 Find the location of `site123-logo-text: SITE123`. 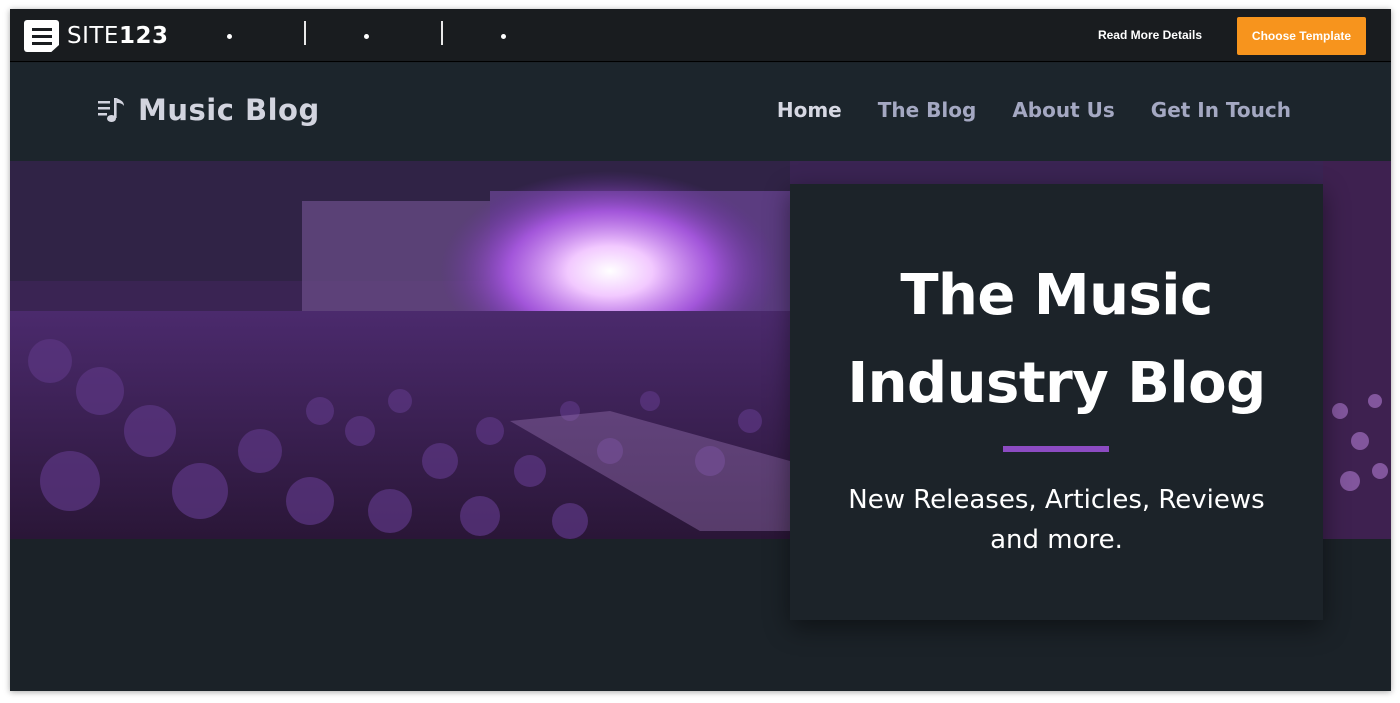

site123-logo-text: SITE123 is located at coordinates (118, 36).